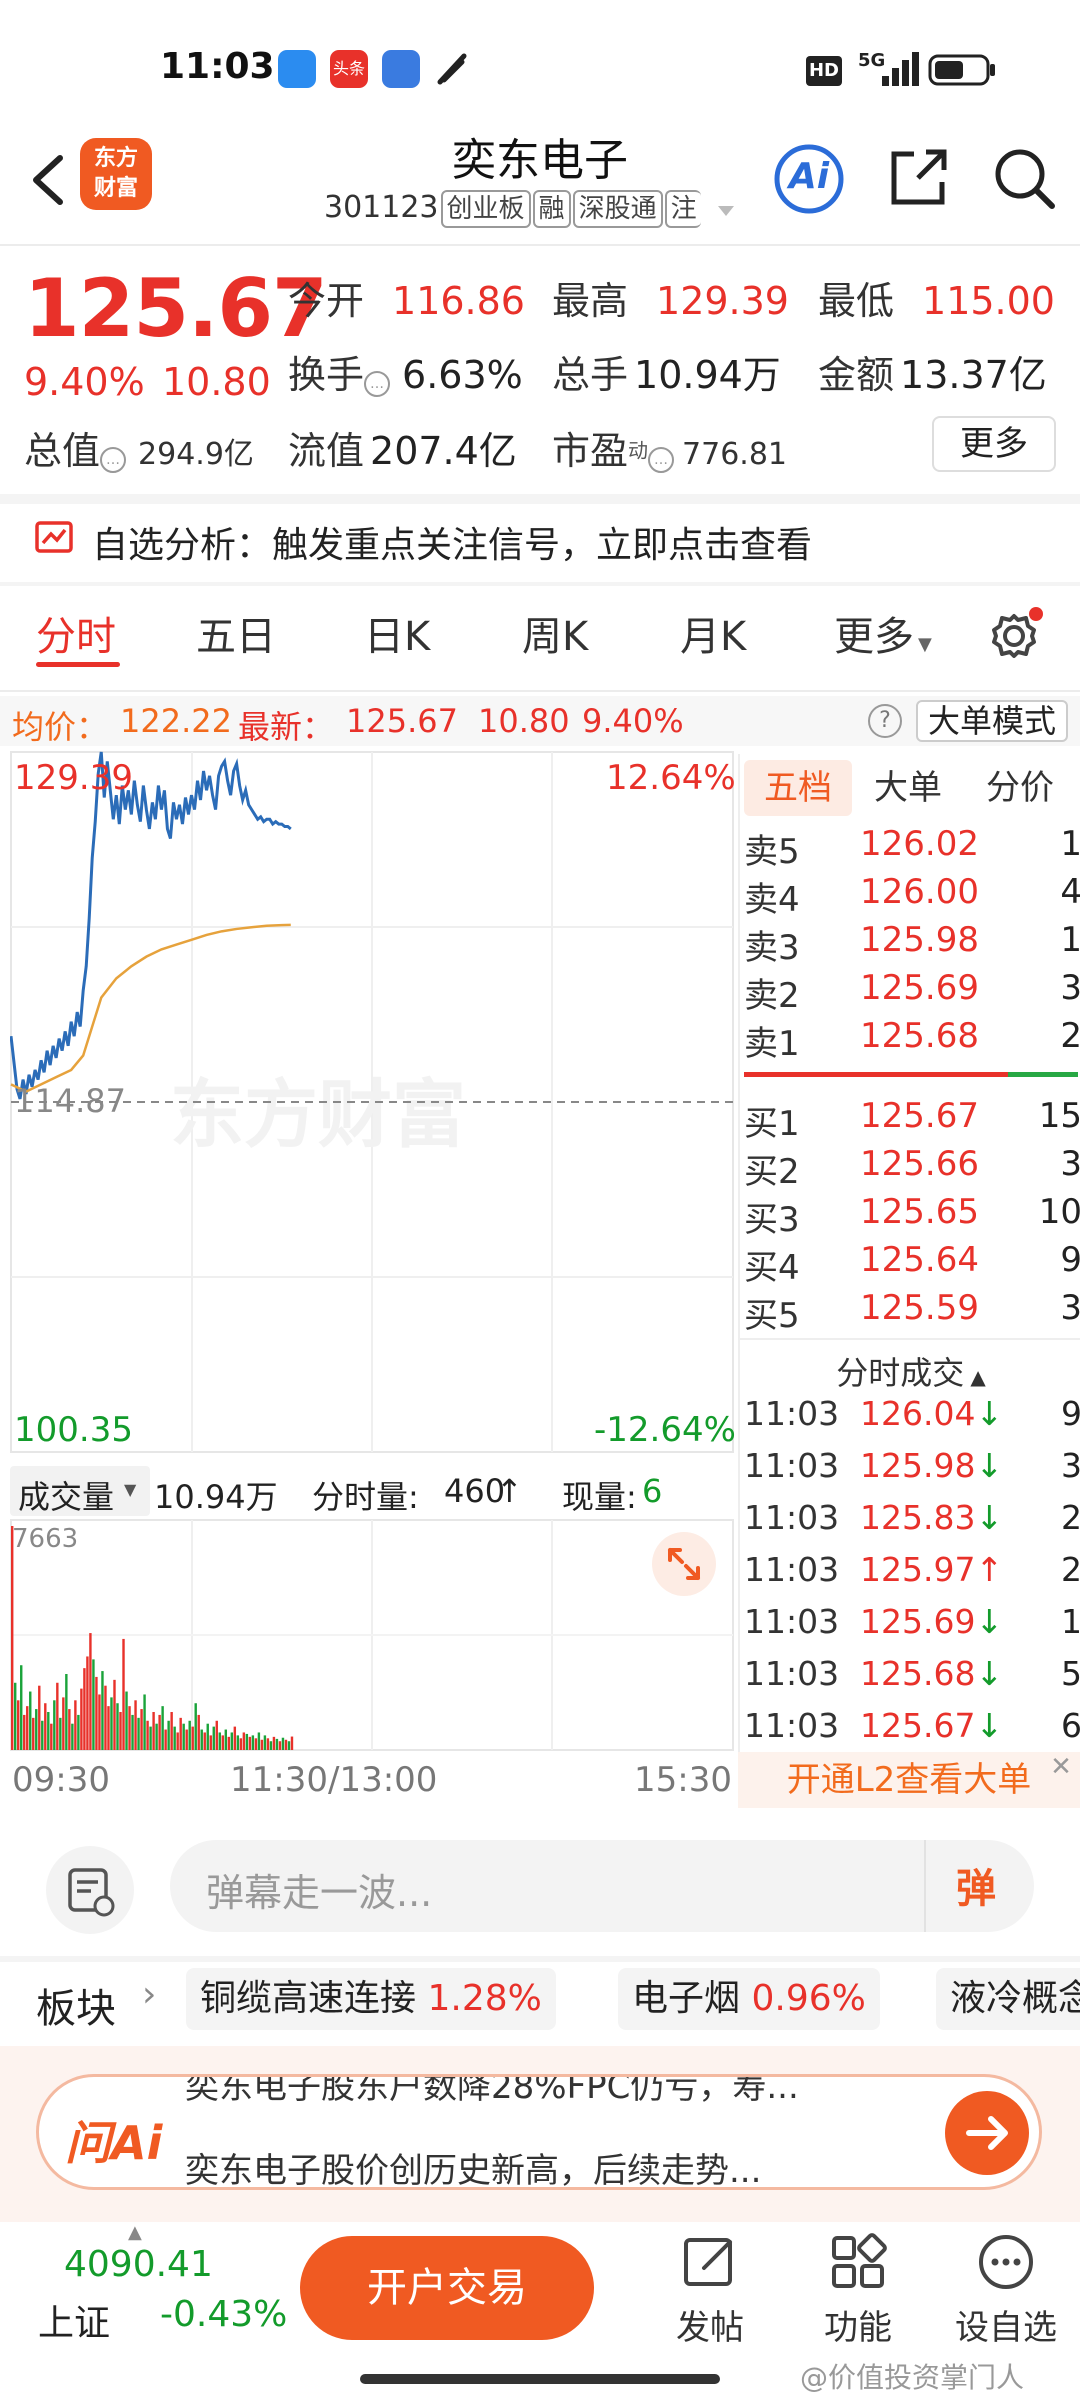 This screenshot has width=1080, height=2400. I want to click on quote-value: 116.86, so click(458, 301).